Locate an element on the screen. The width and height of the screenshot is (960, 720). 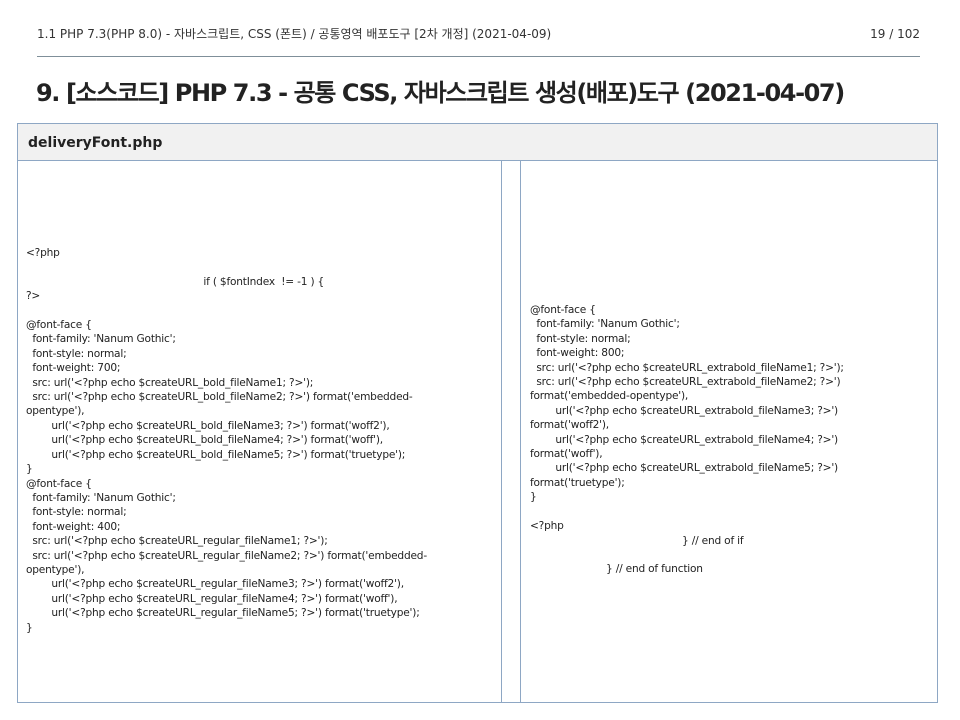
page-counter: 19 / 102 is located at coordinates (895, 34).